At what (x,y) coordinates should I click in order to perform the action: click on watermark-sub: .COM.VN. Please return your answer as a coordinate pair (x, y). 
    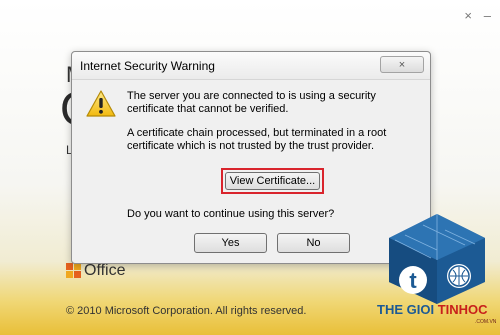
    Looking at the image, I should click on (486, 322).